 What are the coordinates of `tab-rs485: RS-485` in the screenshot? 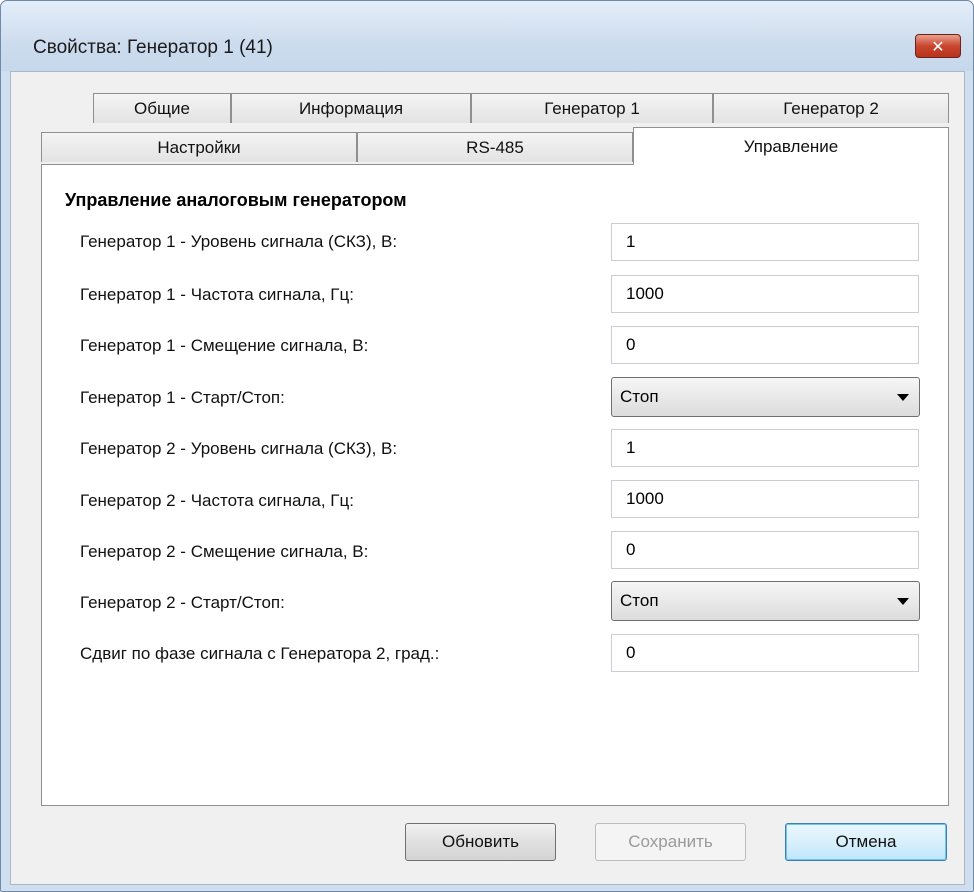 It's located at (495, 147).